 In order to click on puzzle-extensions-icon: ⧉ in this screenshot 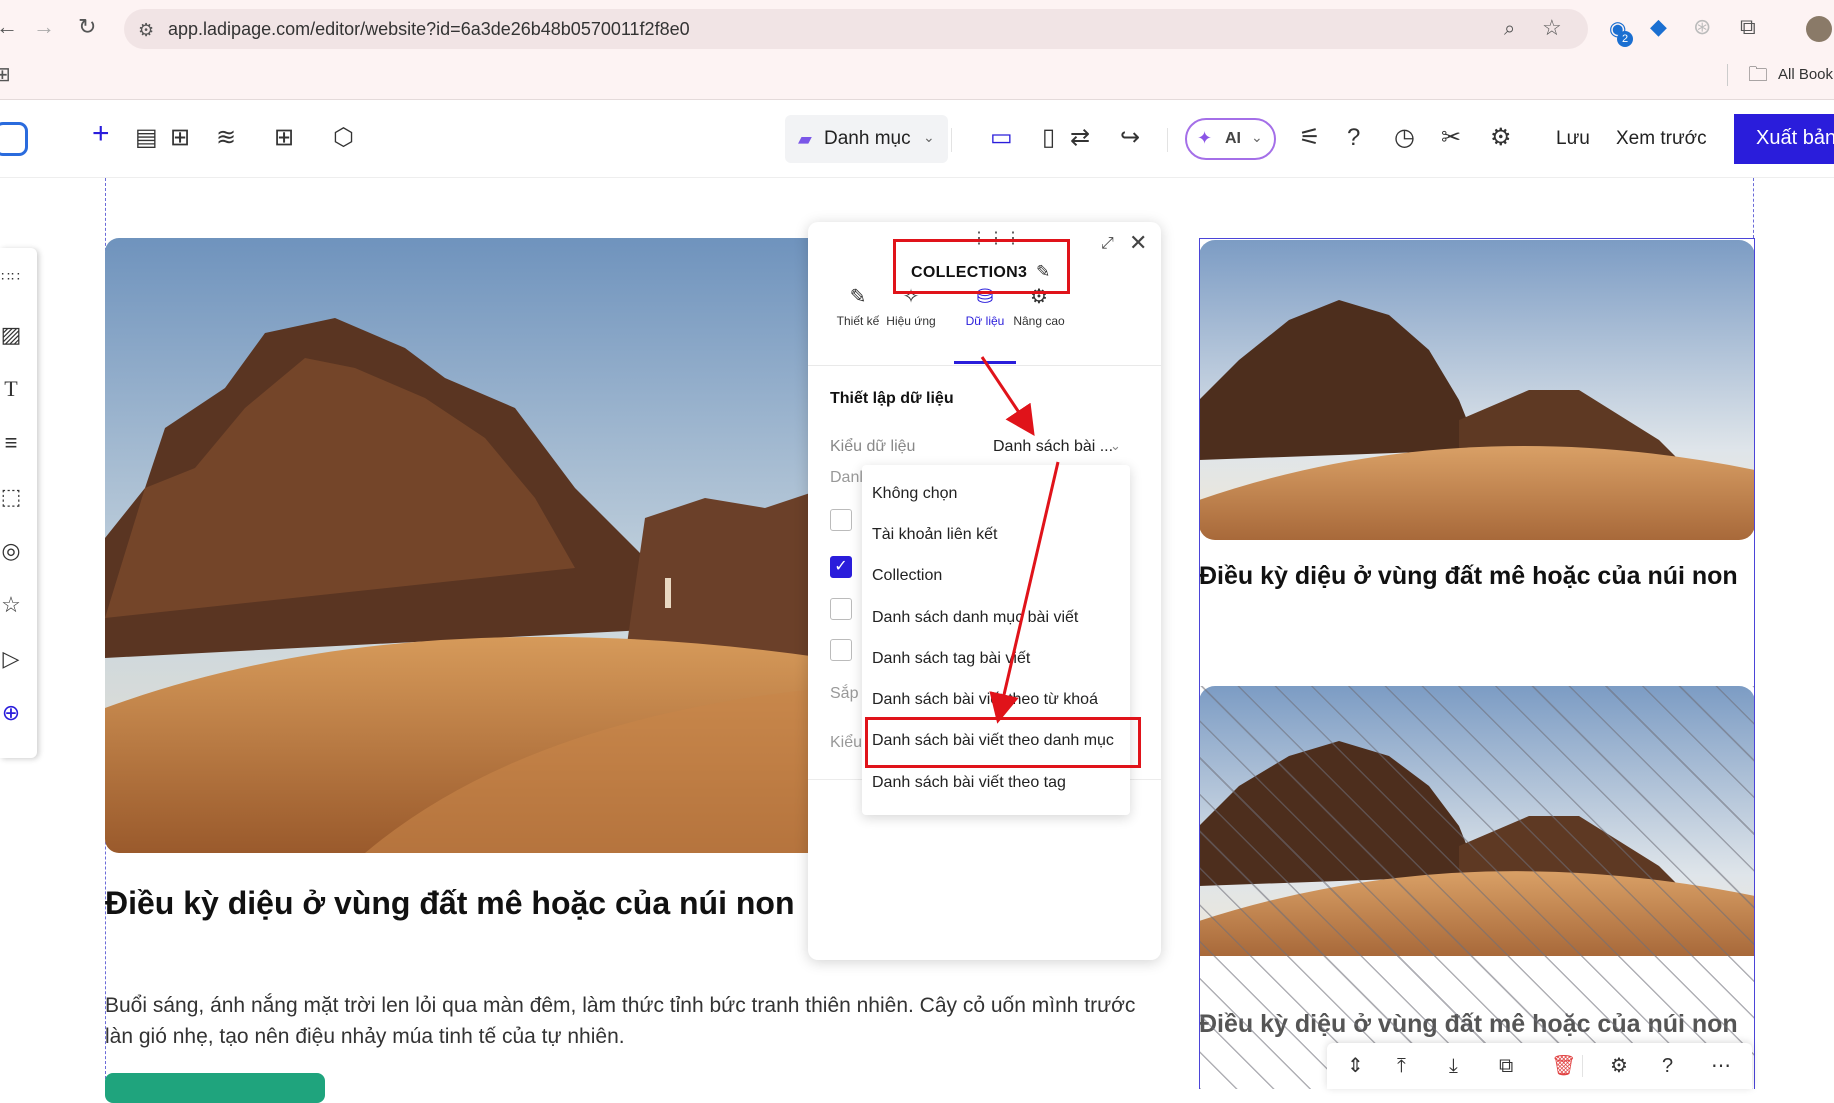, I will do `click(1748, 27)`.